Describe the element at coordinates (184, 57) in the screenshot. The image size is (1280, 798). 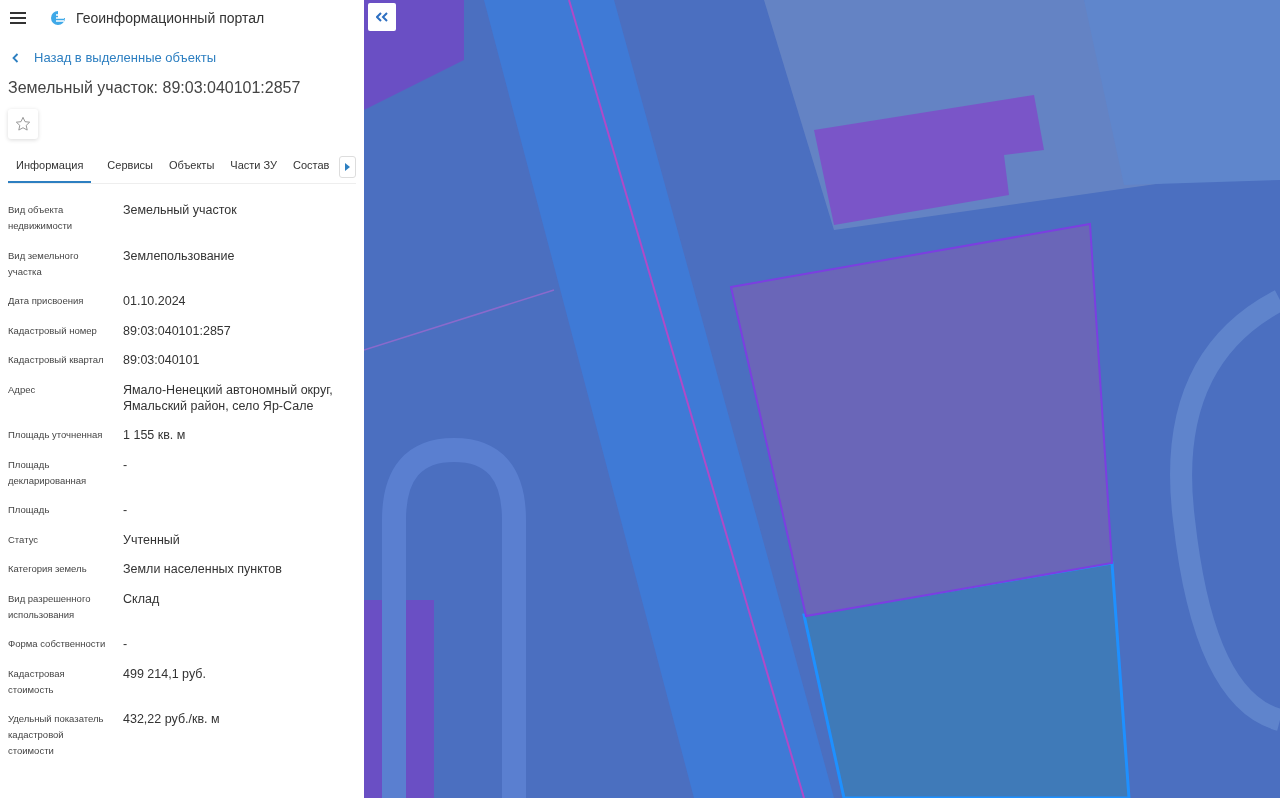
I see `back-link: Назад в выделенные объекты` at that location.